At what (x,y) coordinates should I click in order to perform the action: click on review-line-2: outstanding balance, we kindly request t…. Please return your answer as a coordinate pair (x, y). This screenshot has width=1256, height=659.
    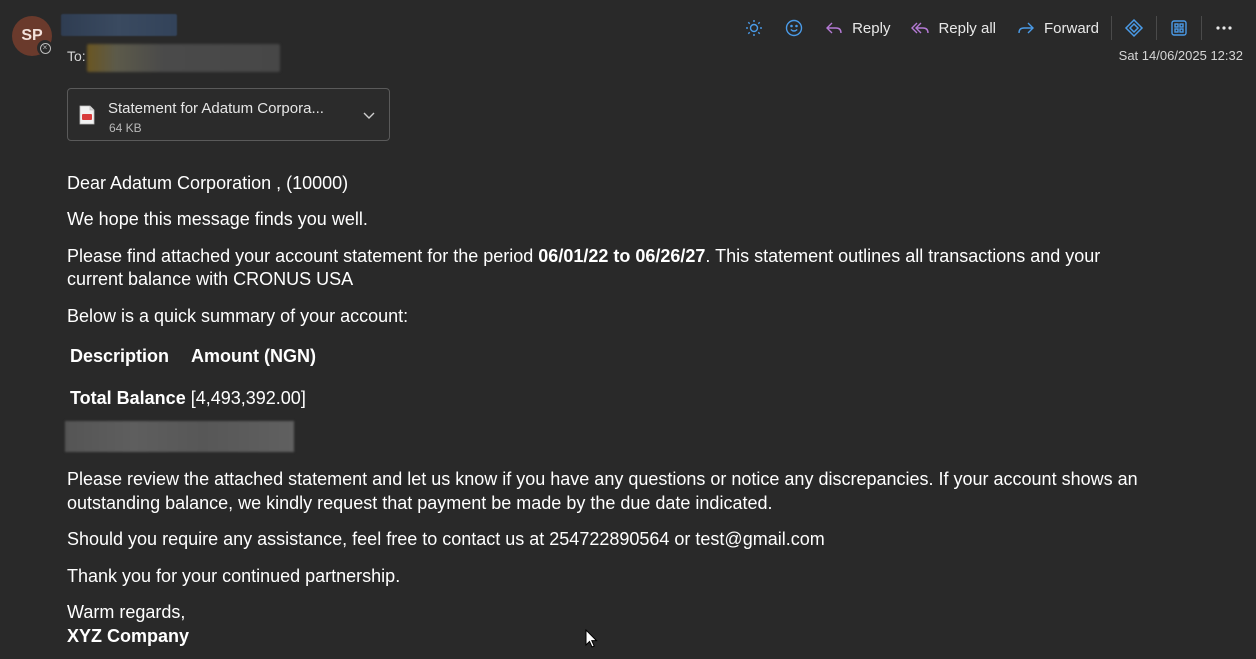
    Looking at the image, I should click on (420, 503).